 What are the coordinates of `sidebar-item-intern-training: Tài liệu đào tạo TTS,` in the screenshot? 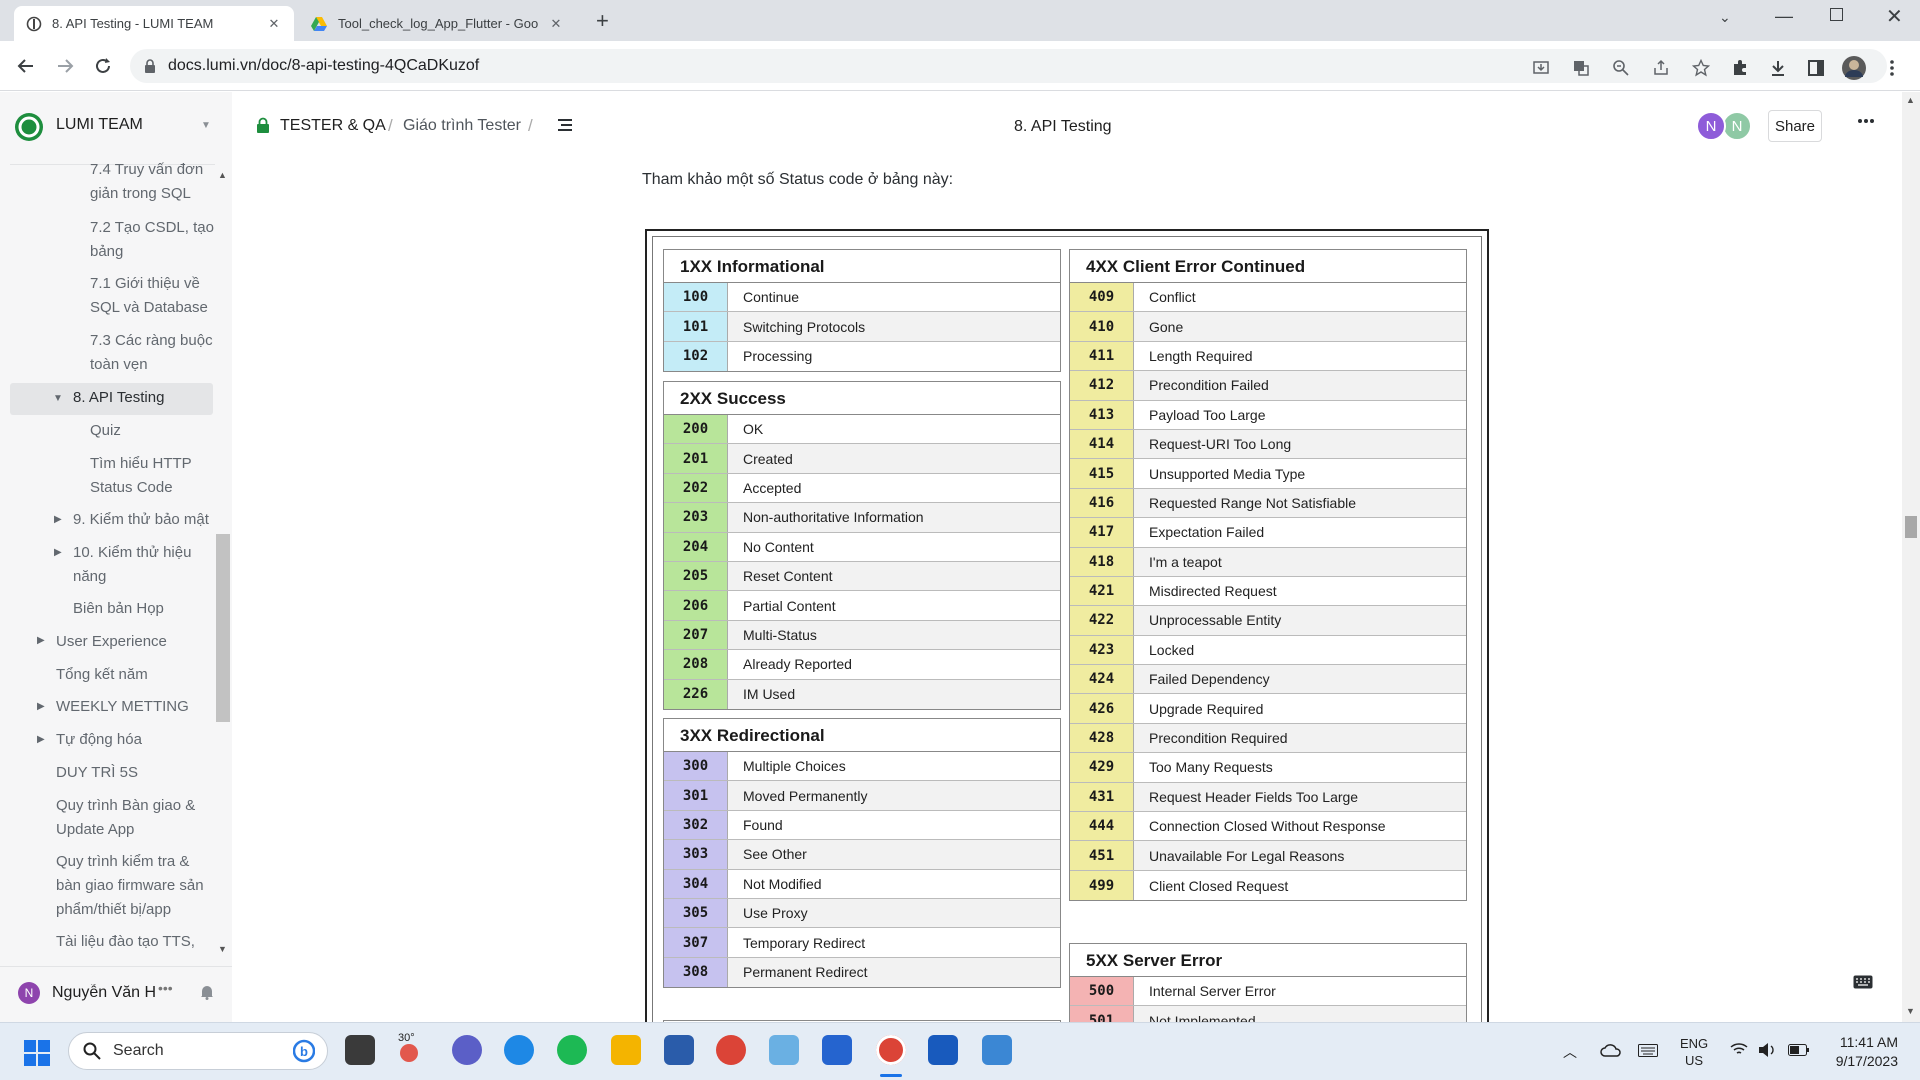 It's located at (131, 942).